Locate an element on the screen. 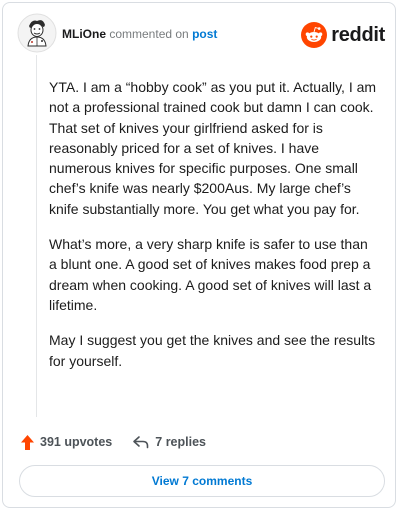 This screenshot has width=400, height=512. user-avatar is located at coordinates (37, 33).